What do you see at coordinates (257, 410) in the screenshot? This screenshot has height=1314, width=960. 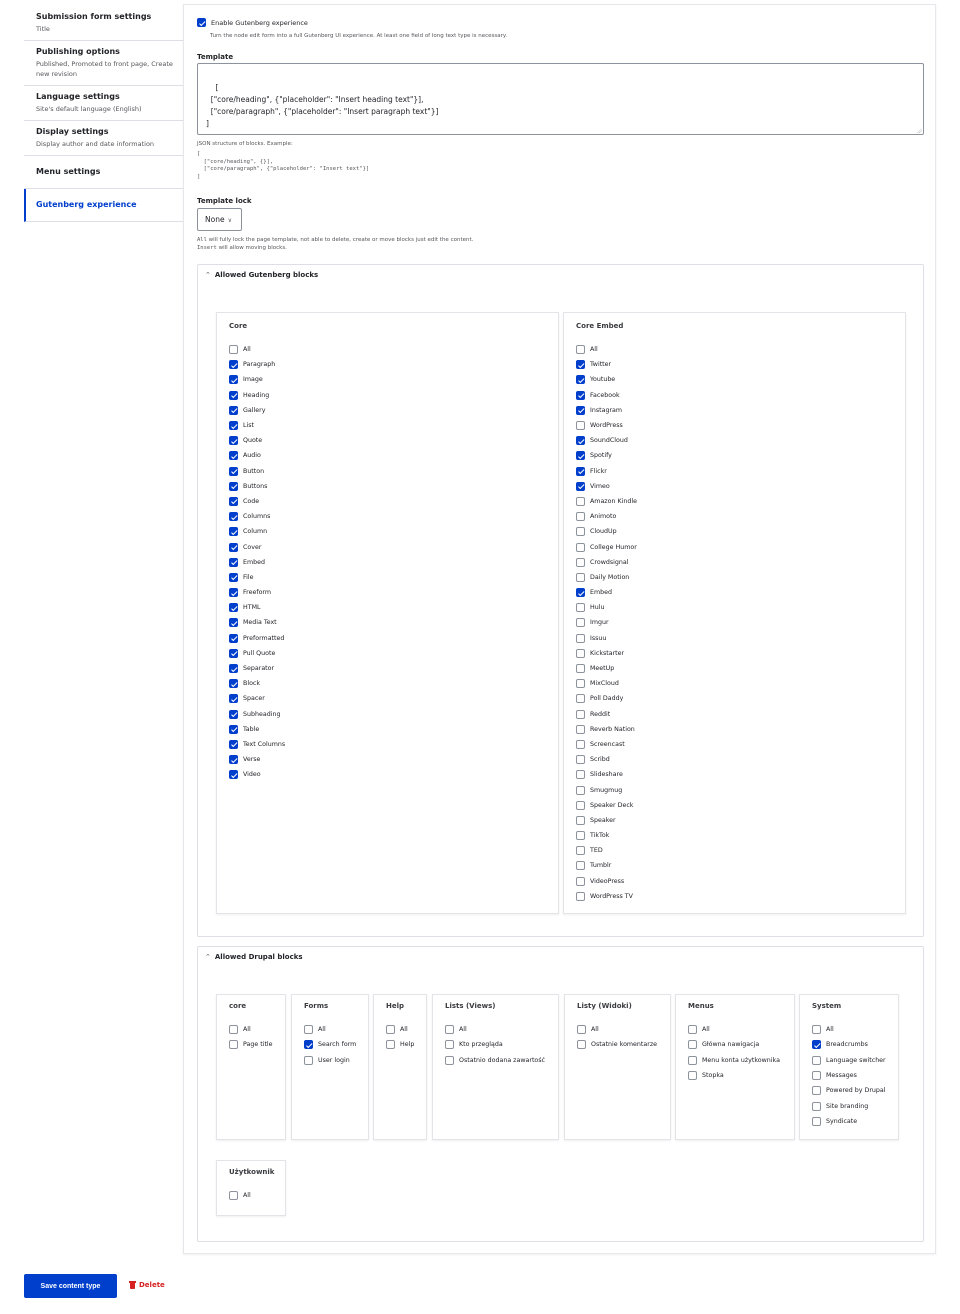 I see `block-checkbox-item: Gallery` at bounding box center [257, 410].